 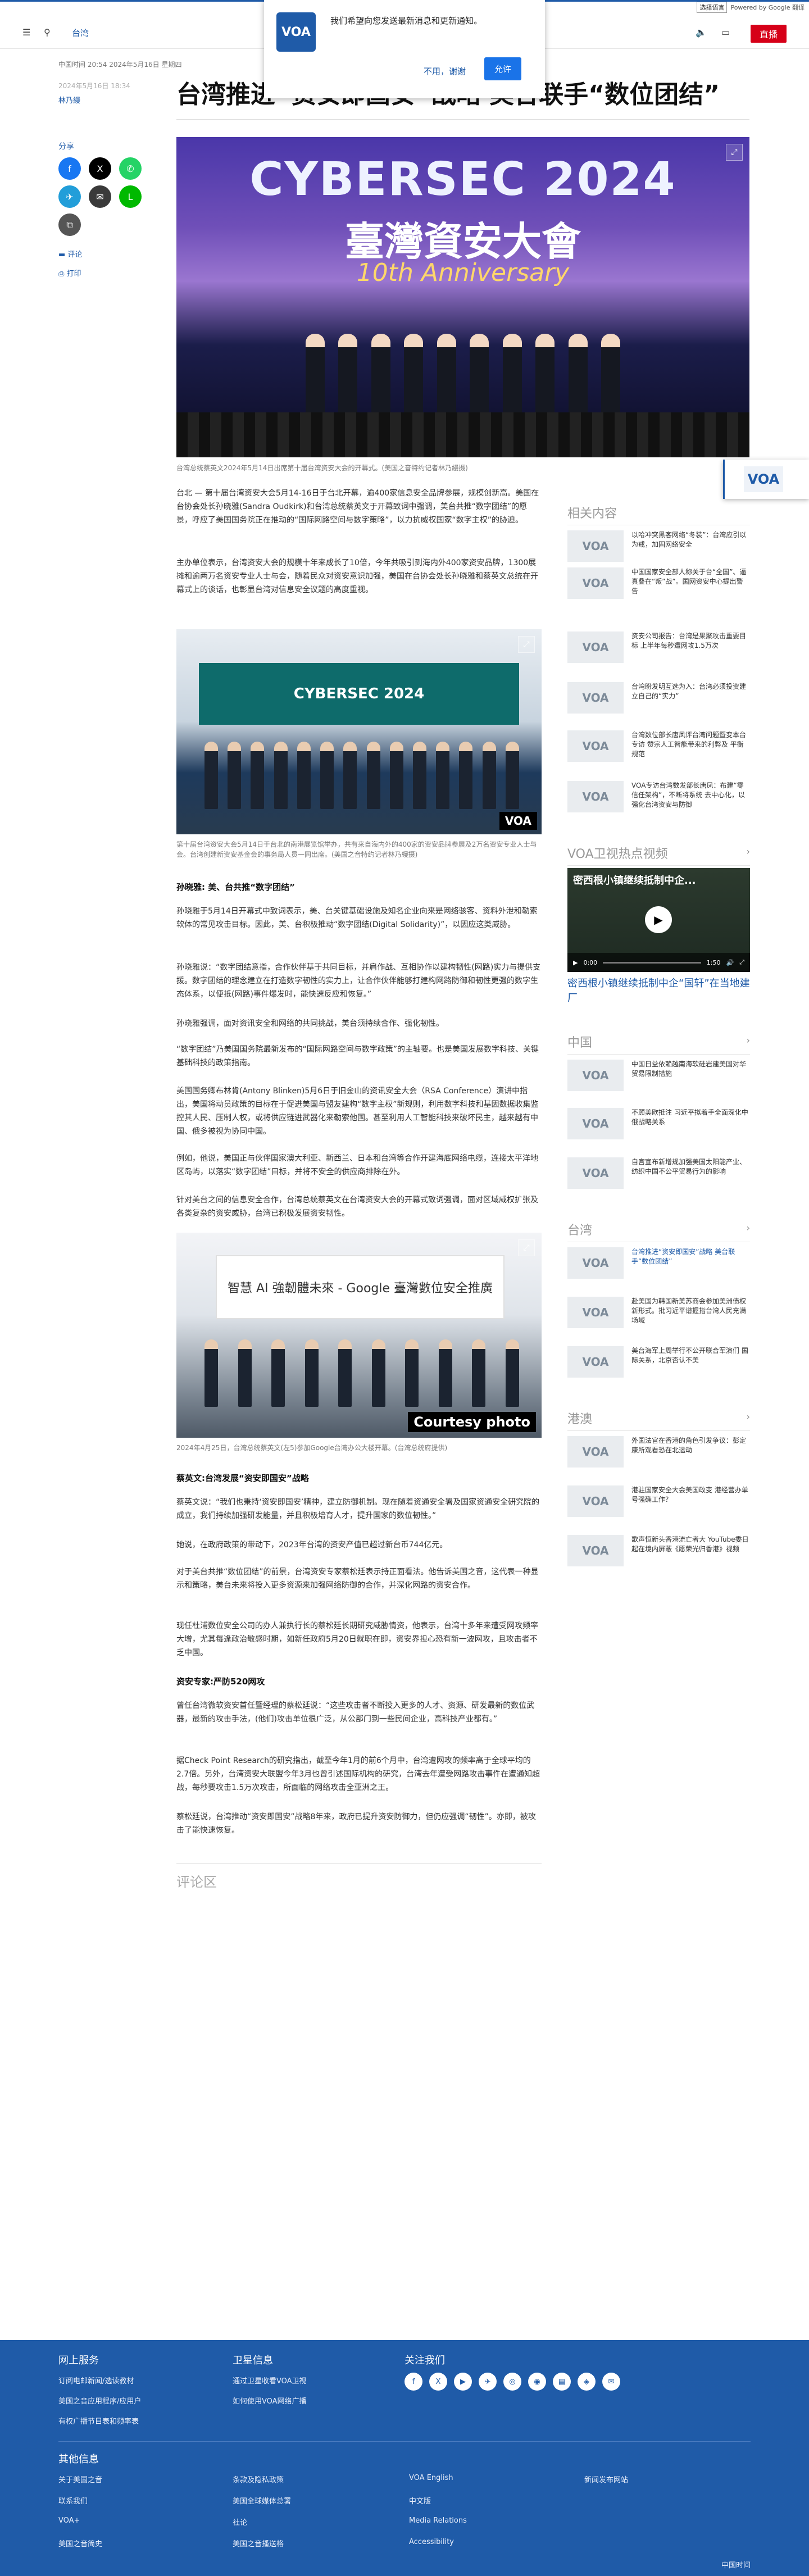 What do you see at coordinates (196, 1882) in the screenshot?
I see `comments-heading: 评论区` at bounding box center [196, 1882].